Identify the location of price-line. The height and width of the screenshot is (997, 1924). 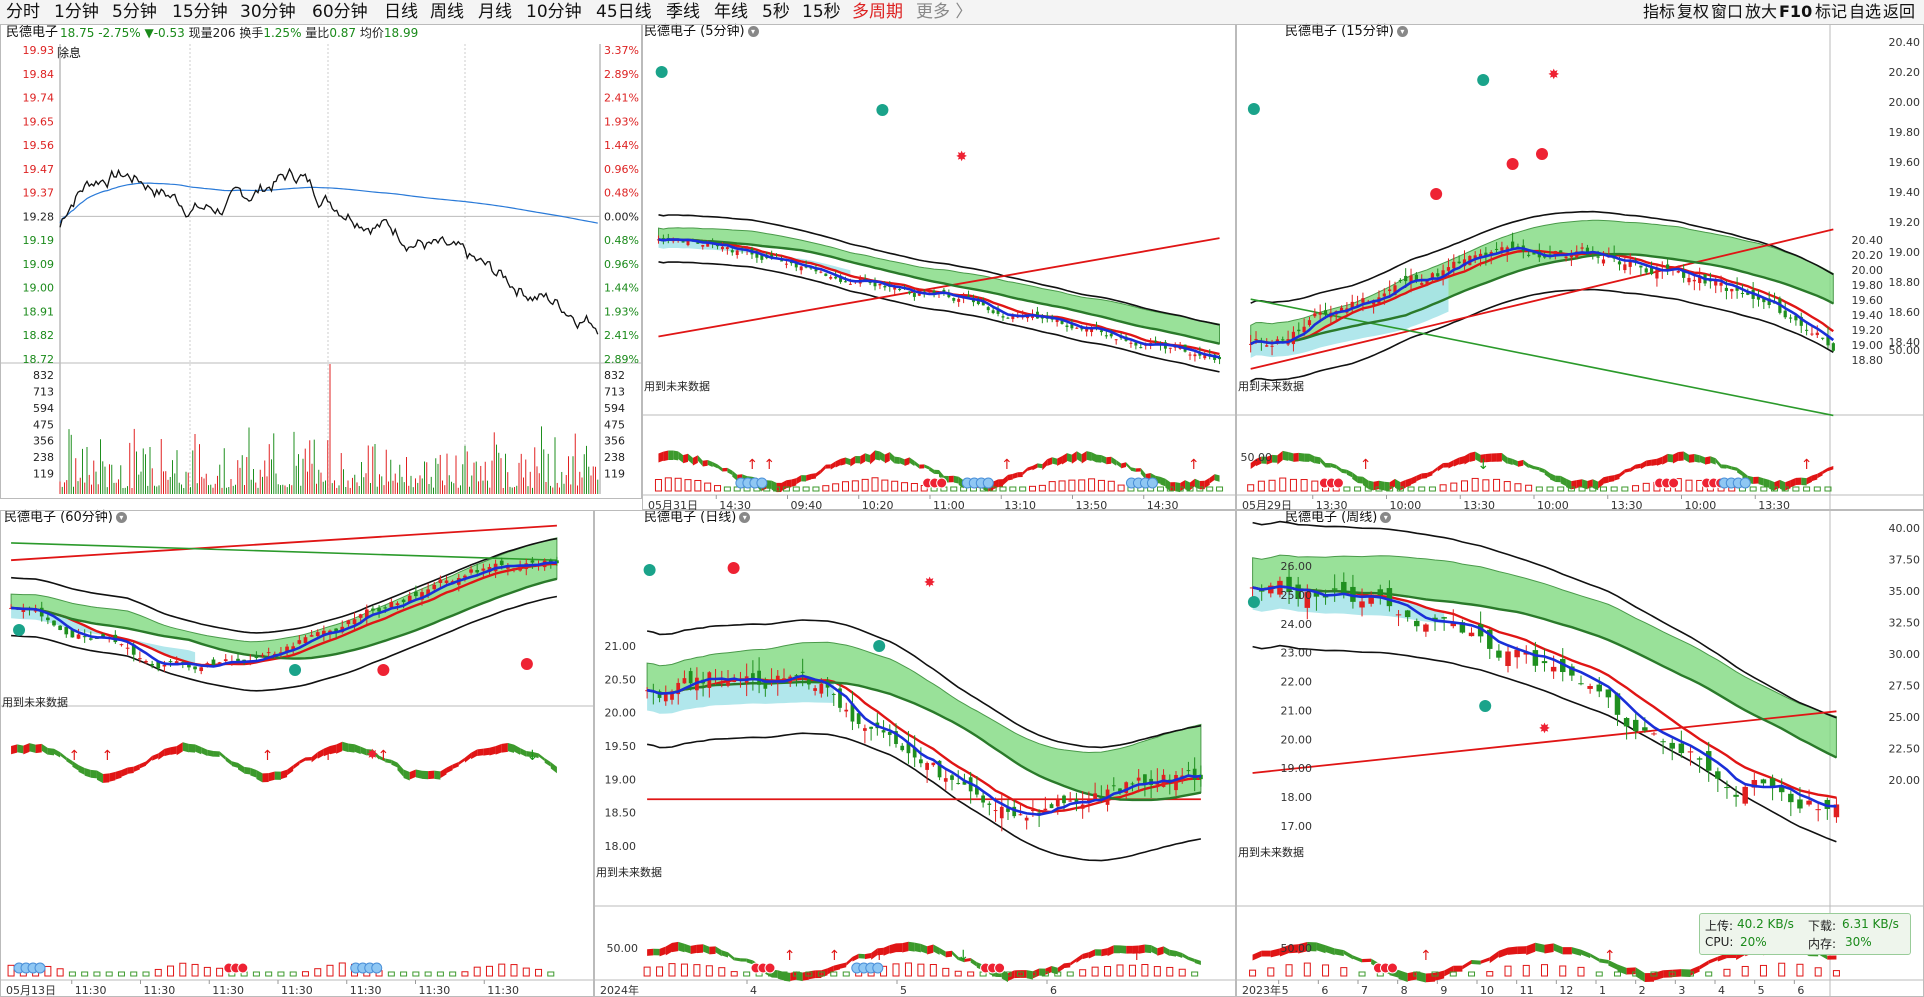
(329, 251).